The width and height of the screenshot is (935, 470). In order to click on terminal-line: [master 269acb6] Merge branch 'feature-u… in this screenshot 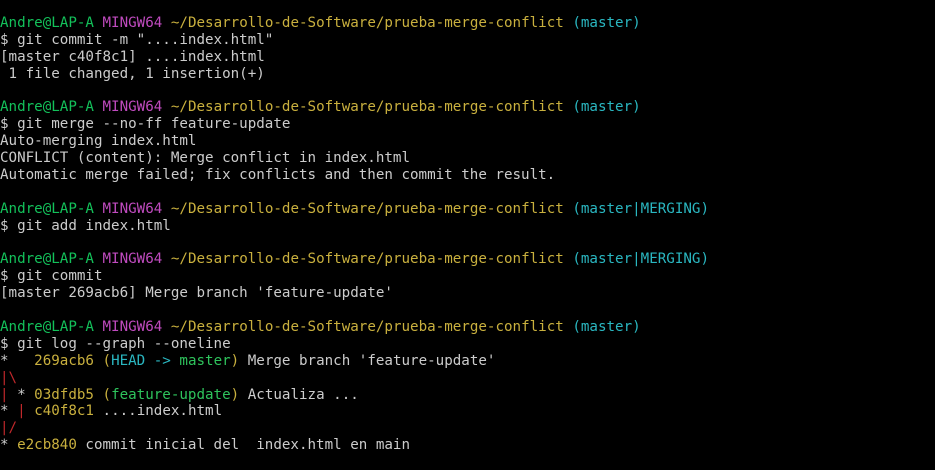, I will do `click(467, 293)`.